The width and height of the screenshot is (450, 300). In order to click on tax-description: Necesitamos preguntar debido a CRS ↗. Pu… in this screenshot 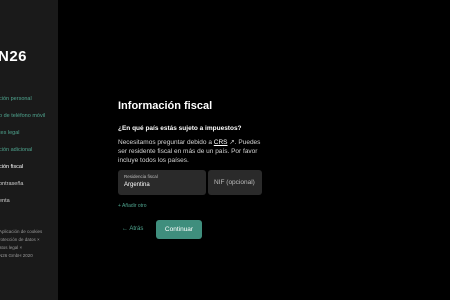, I will do `click(193, 151)`.